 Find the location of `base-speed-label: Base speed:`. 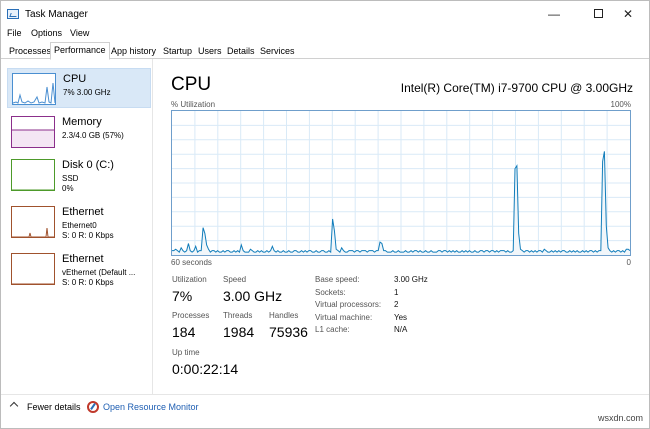

base-speed-label: Base speed: is located at coordinates (337, 279).